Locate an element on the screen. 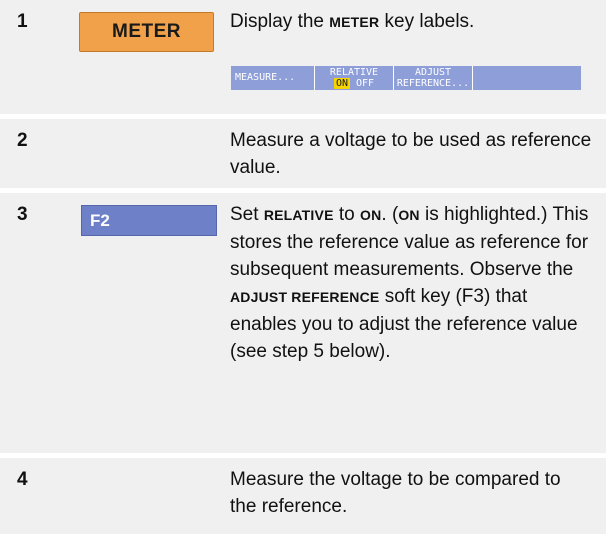  keyword-adjust-reference: ADJUST REFERENCE is located at coordinates (305, 297).